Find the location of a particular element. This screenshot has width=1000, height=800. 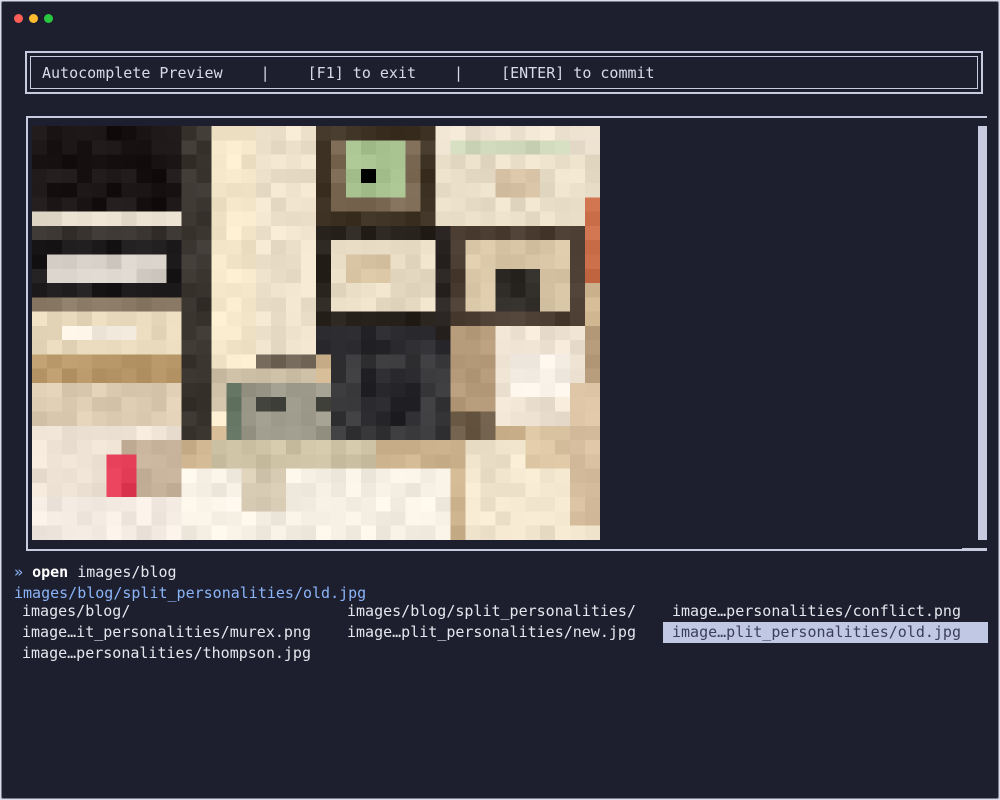

title-bar is located at coordinates (500, 17).